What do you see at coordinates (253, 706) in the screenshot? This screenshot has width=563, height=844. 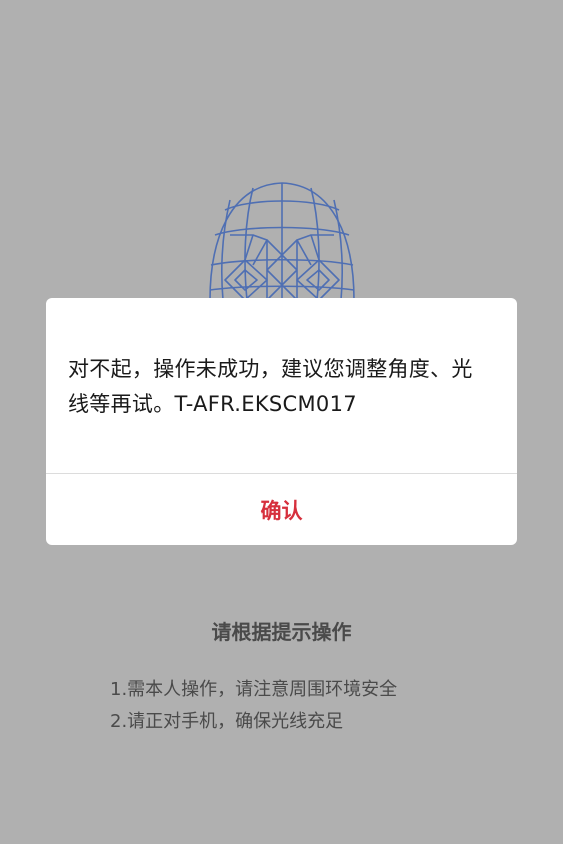 I see `instructions-list: 1.需本人操作，请注意周围环境安全 2.请正对手机，确保光线充足` at bounding box center [253, 706].